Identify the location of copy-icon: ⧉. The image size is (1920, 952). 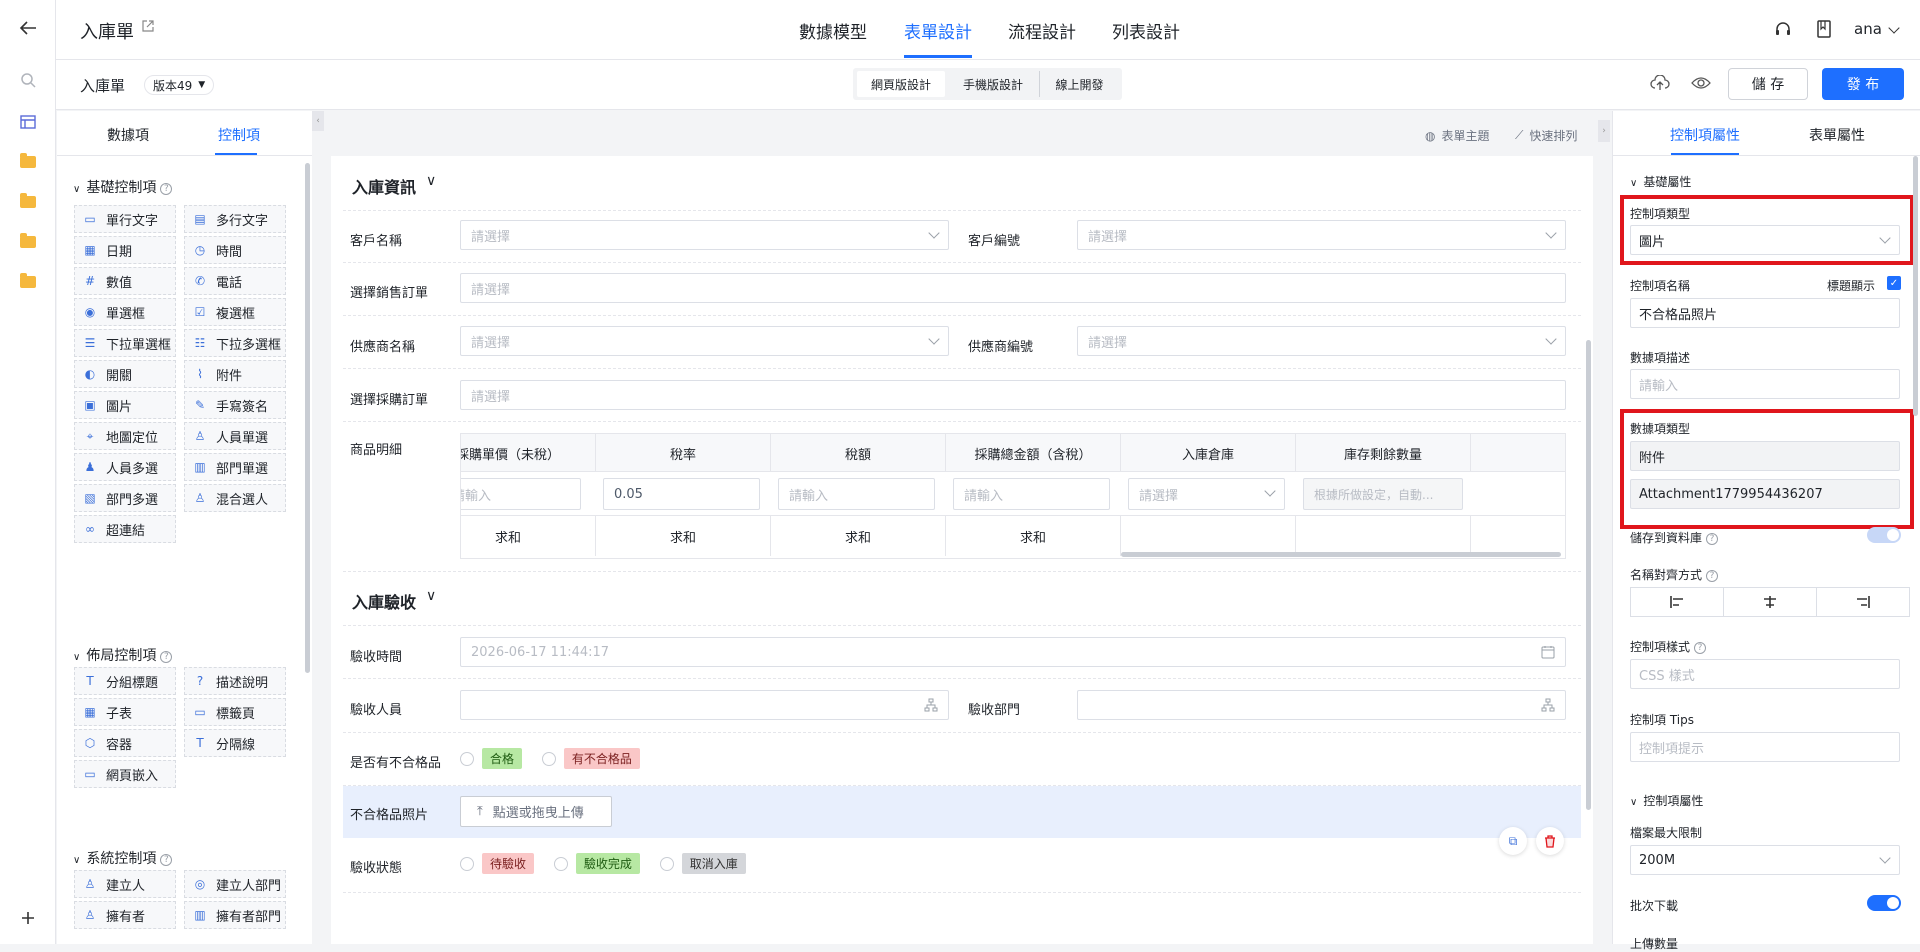
(1513, 841).